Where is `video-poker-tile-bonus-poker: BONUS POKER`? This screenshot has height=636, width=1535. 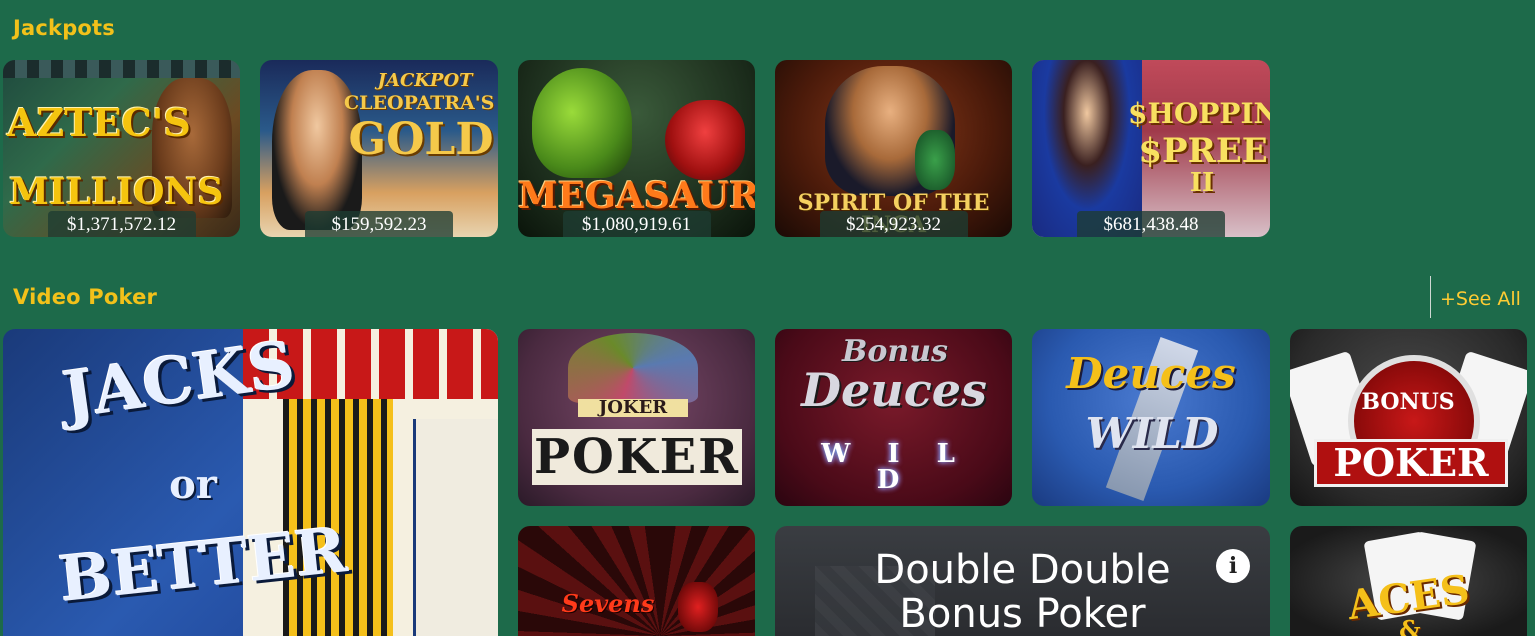
video-poker-tile-bonus-poker: BONUS POKER is located at coordinates (1408, 417).